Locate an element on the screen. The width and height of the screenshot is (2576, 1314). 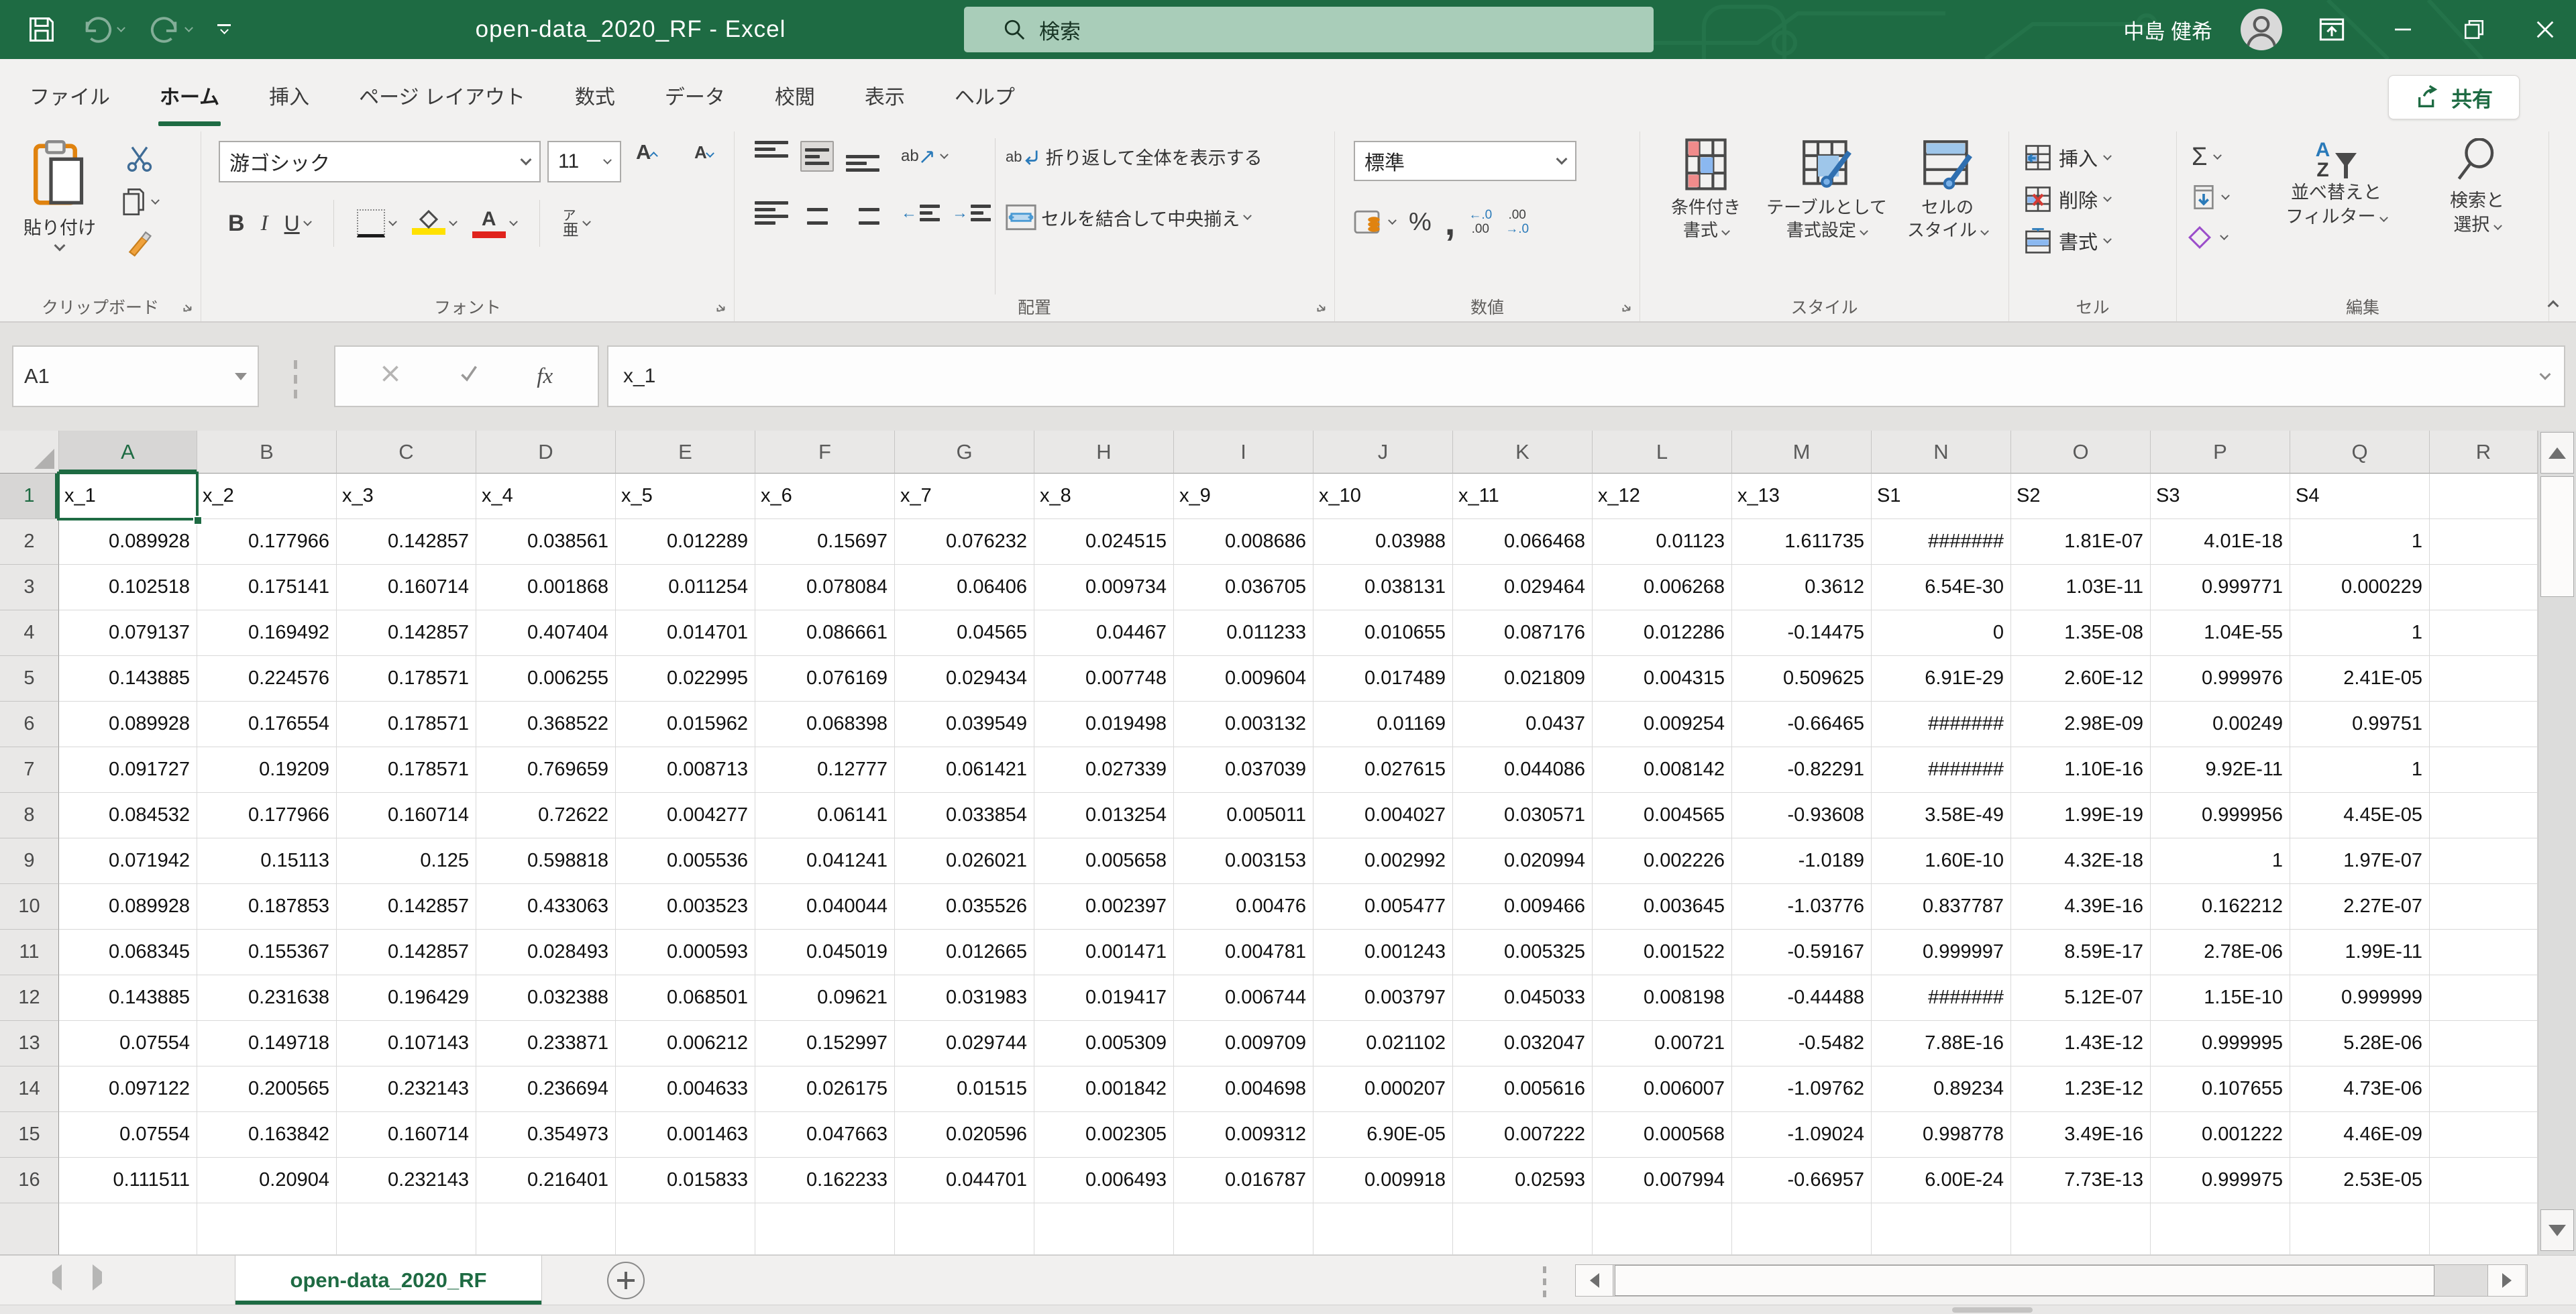
cell: 2.41E-05 is located at coordinates (2360, 679).